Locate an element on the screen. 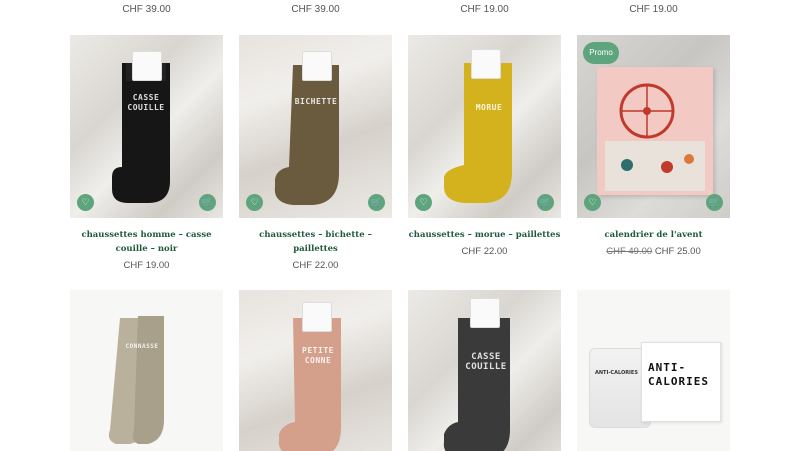 Image resolution: width=800 pixels, height=451 pixels. candle-label: ANTI-CALORIES is located at coordinates (616, 373).